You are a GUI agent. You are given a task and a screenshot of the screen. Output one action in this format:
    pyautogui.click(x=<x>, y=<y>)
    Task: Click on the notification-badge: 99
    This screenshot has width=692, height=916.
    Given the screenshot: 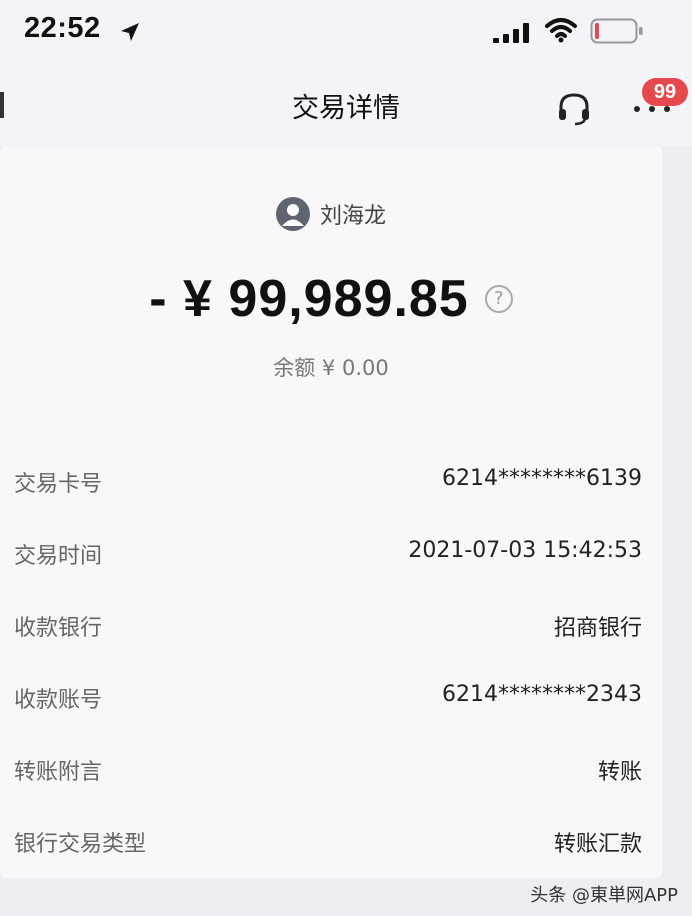 What is the action you would take?
    pyautogui.click(x=665, y=92)
    